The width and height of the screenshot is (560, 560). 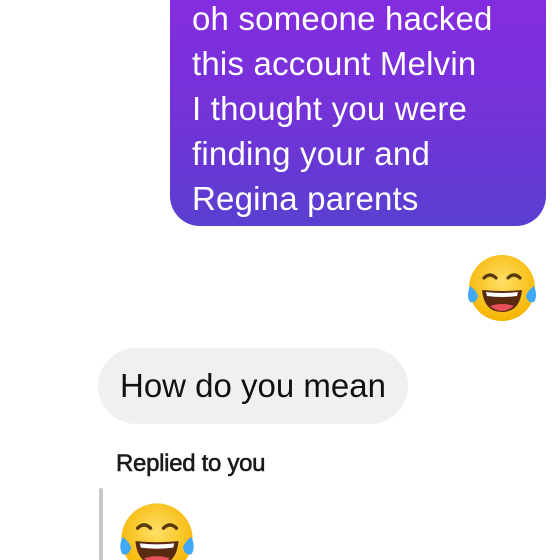 I want to click on reply-context-label: Replied to you, so click(x=191, y=464).